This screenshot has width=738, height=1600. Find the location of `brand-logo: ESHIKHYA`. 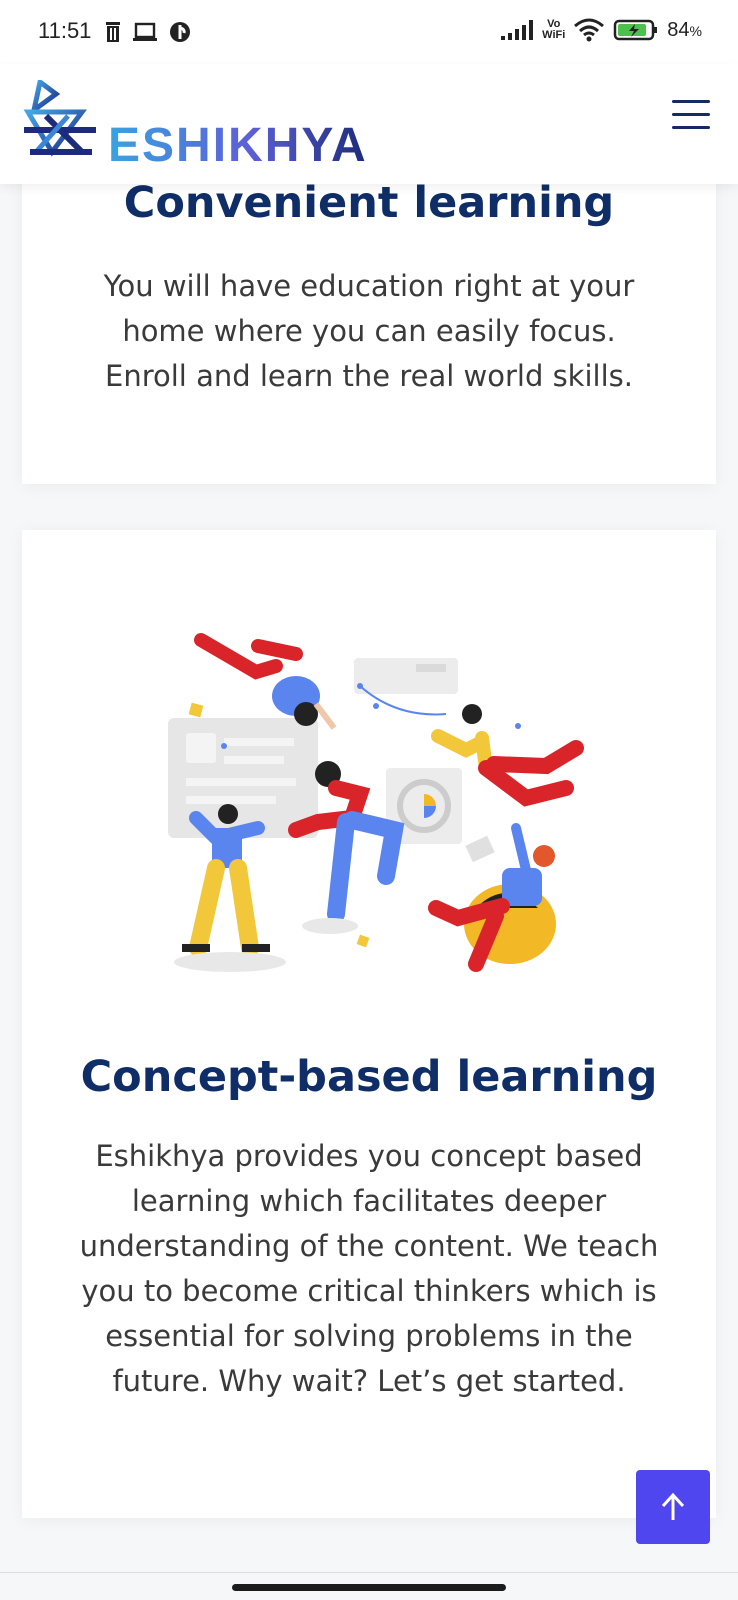

brand-logo: ESHIKHYA is located at coordinates (222, 126).